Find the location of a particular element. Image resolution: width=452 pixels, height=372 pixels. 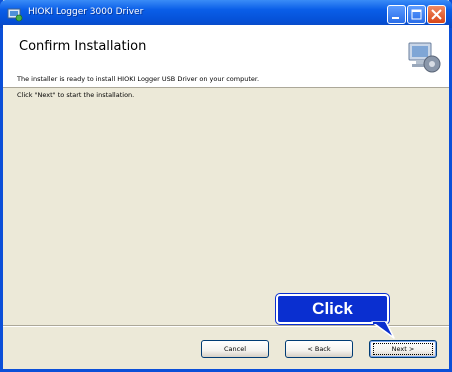

back-button-label: < Back is located at coordinates (319, 349).